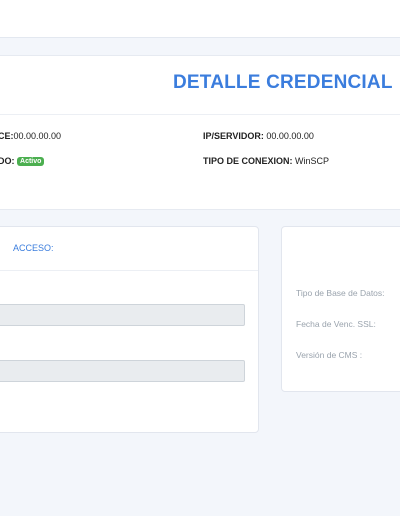  What do you see at coordinates (336, 324) in the screenshot?
I see `fecha-venc-ssl-label: Fecha de Venc. SSL:` at bounding box center [336, 324].